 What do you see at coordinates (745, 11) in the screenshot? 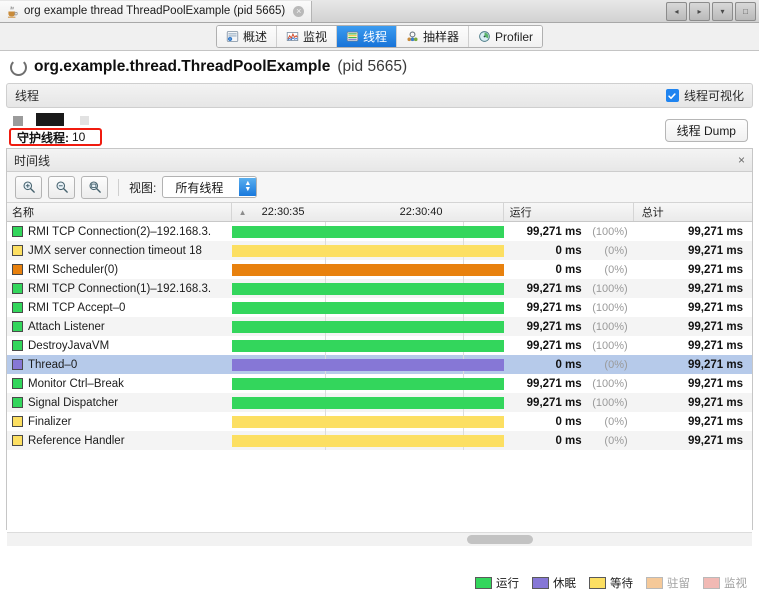
I see `maximize-button: □` at bounding box center [745, 11].